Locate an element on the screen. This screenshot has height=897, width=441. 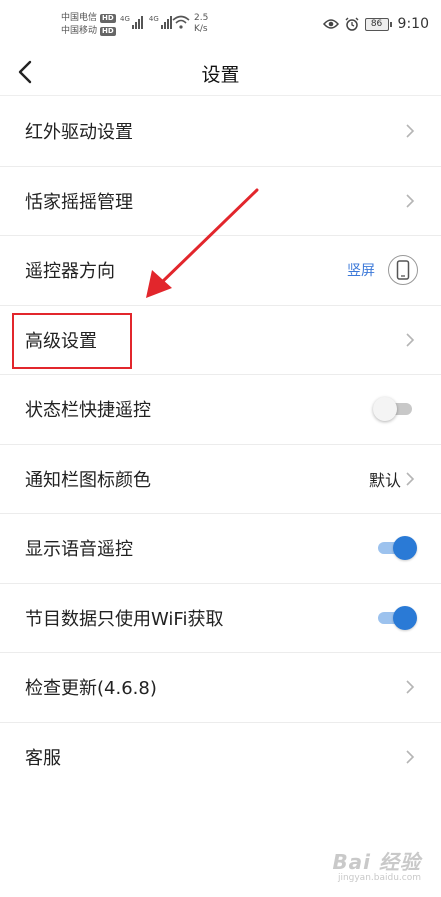
voice-remote-toggle is located at coordinates (396, 548).